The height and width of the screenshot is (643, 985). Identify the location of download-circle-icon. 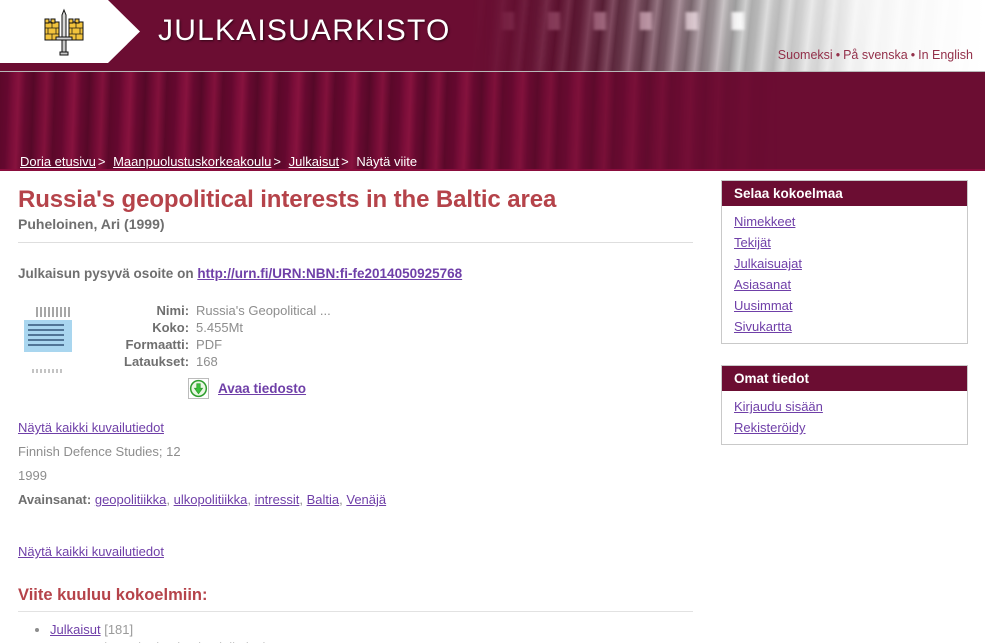
(198, 389).